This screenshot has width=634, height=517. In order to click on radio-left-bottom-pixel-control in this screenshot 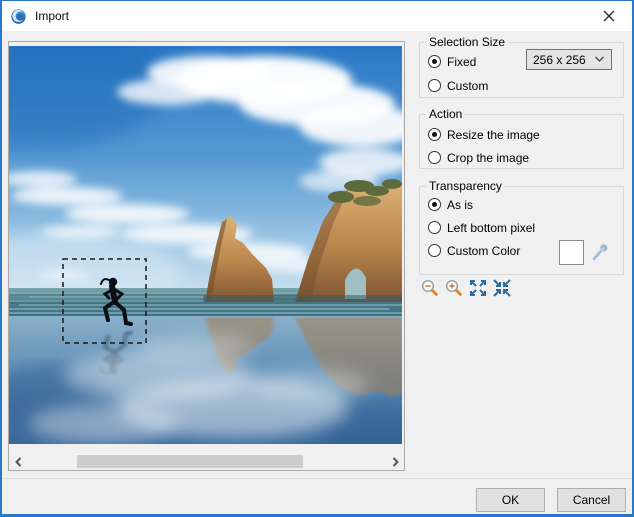, I will do `click(434, 227)`.